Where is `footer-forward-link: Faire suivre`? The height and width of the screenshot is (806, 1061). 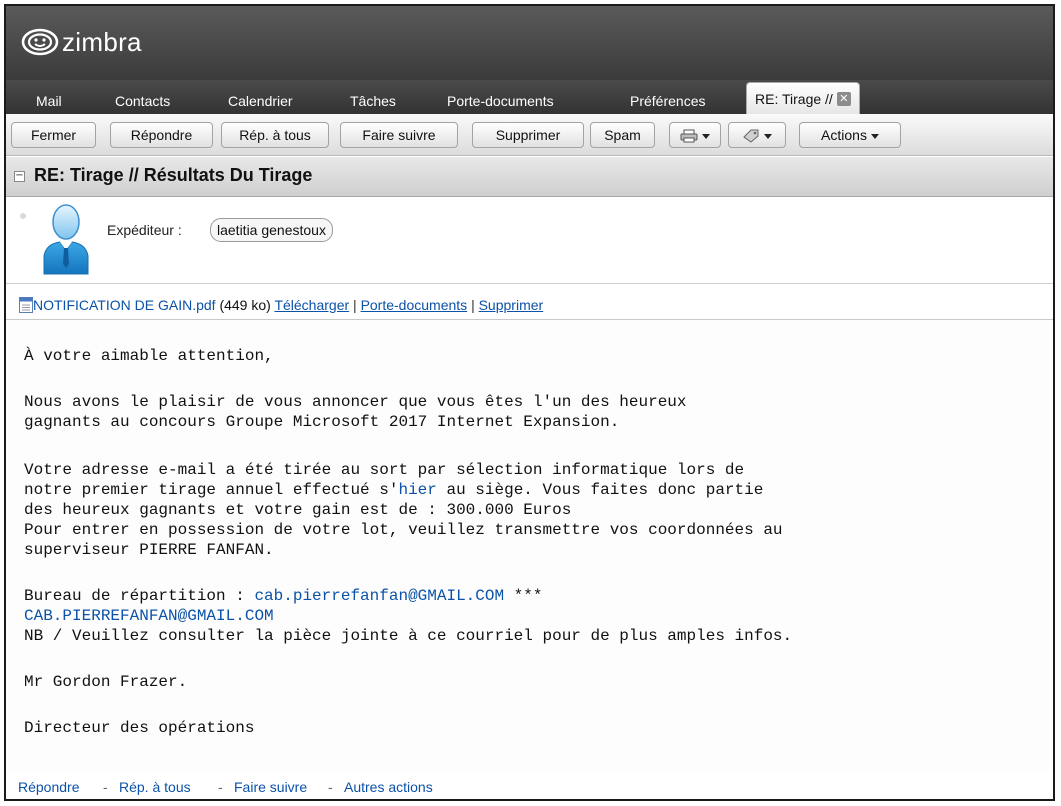
footer-forward-link: Faire suivre is located at coordinates (270, 785).